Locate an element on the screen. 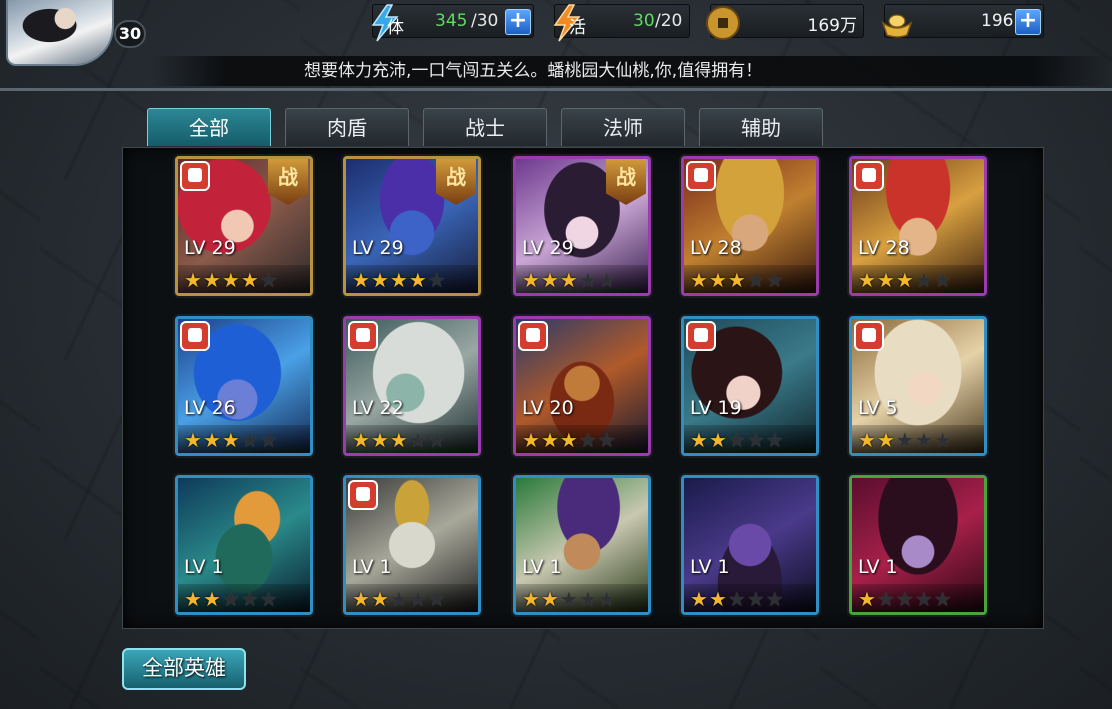 This screenshot has width=1112, height=709. coin-icon is located at coordinates (723, 23).